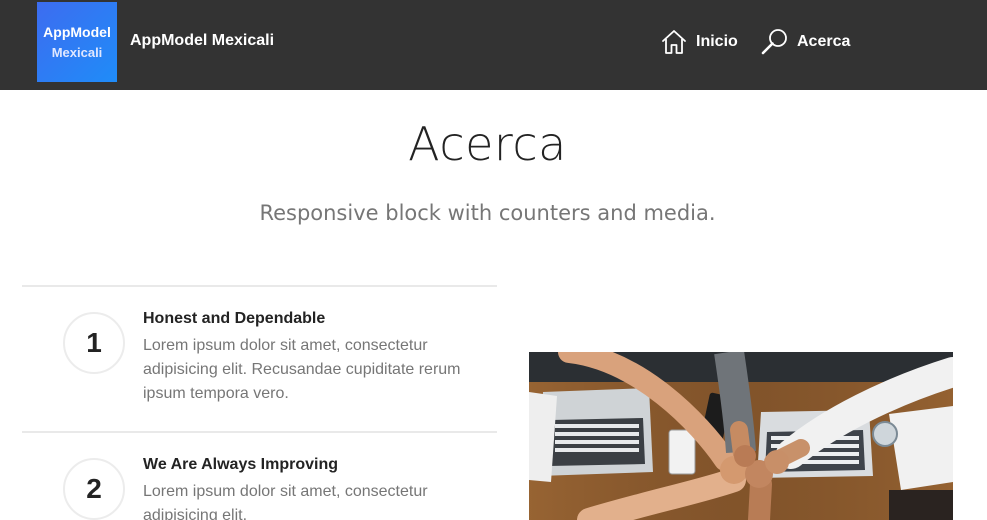  What do you see at coordinates (824, 41) in the screenshot?
I see `nav-link-label: Acerca` at bounding box center [824, 41].